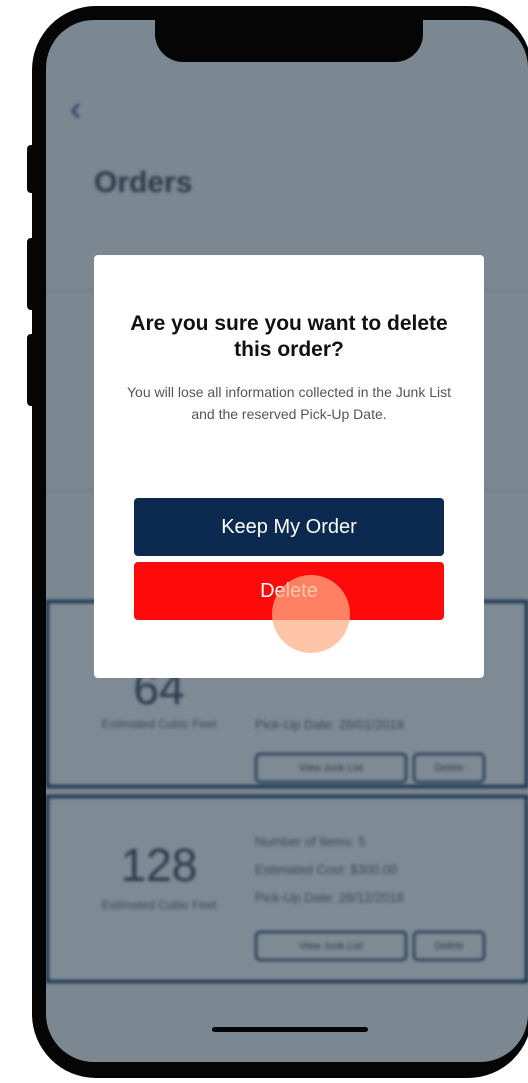 Image resolution: width=528 pixels, height=1083 pixels. I want to click on home-indicator, so click(290, 1029).